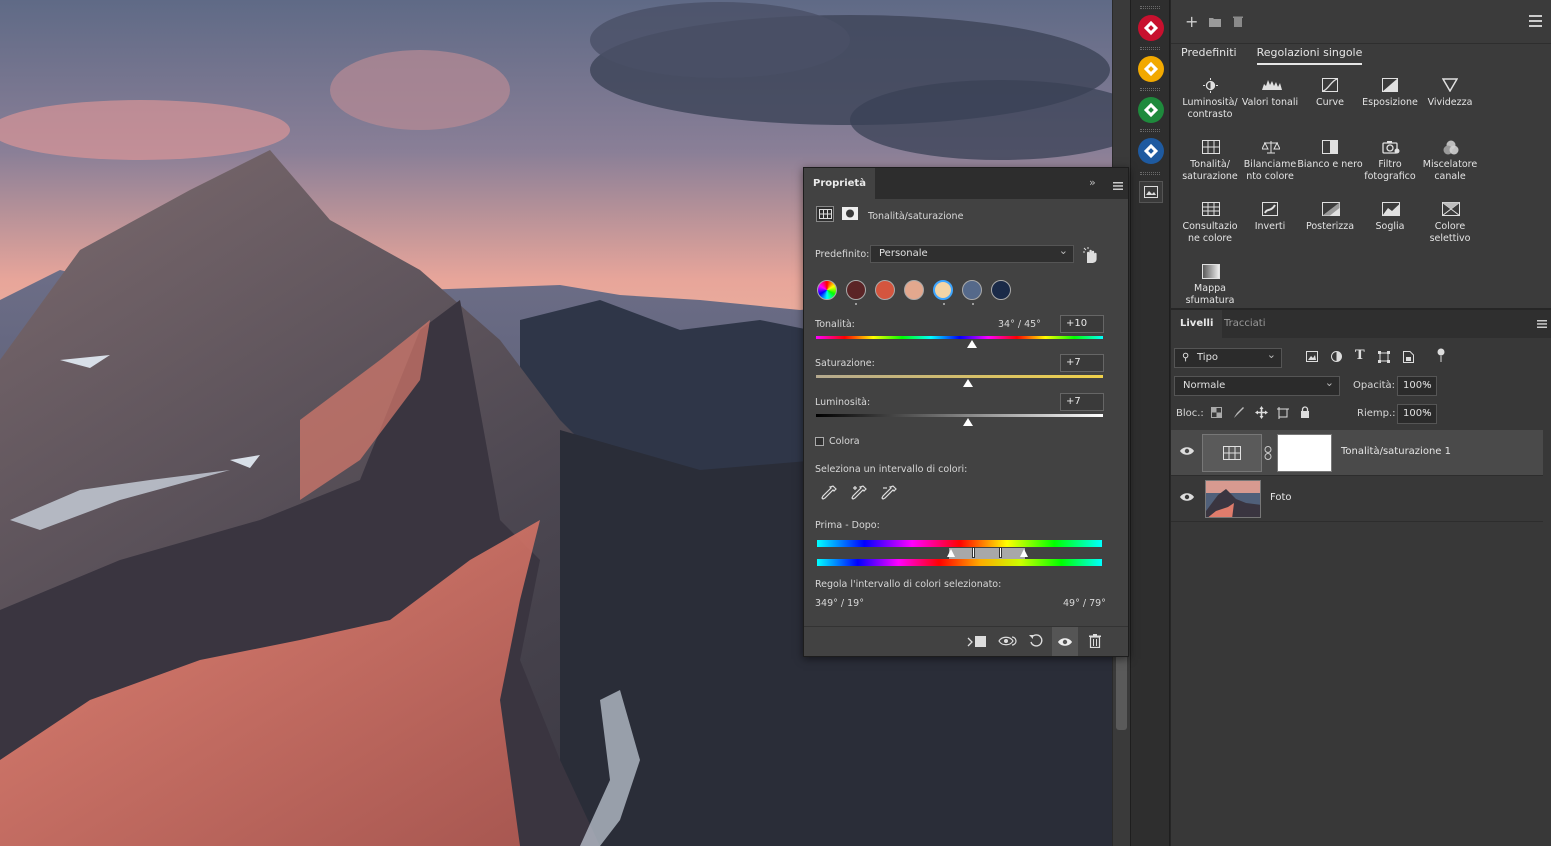  Describe the element at coordinates (1390, 93) in the screenshot. I see `adj-exposure: Esposizione` at that location.